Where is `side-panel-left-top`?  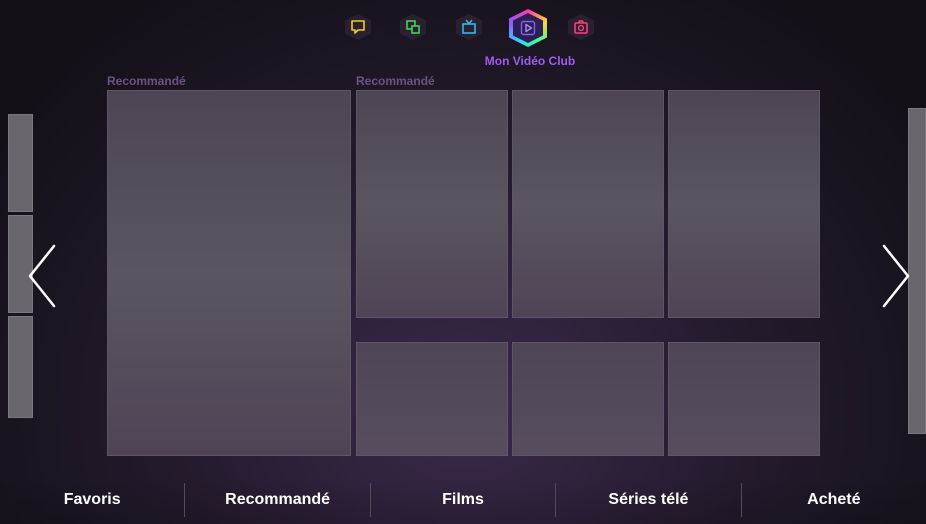
side-panel-left-top is located at coordinates (20, 163).